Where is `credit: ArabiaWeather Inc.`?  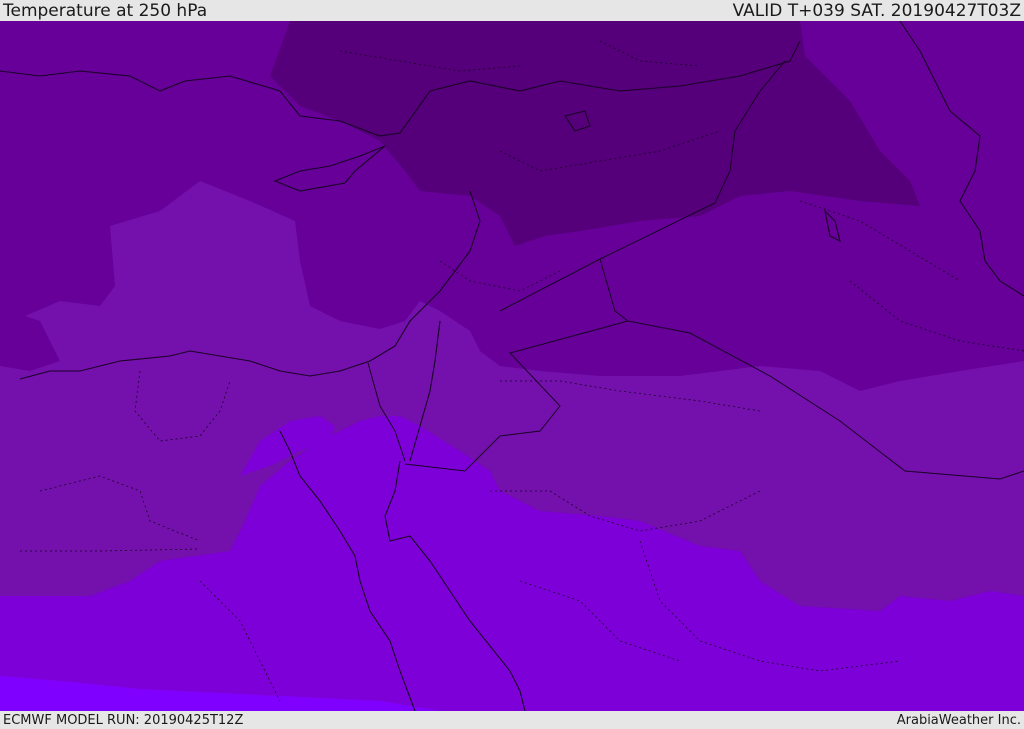
credit: ArabiaWeather Inc. is located at coordinates (958, 720).